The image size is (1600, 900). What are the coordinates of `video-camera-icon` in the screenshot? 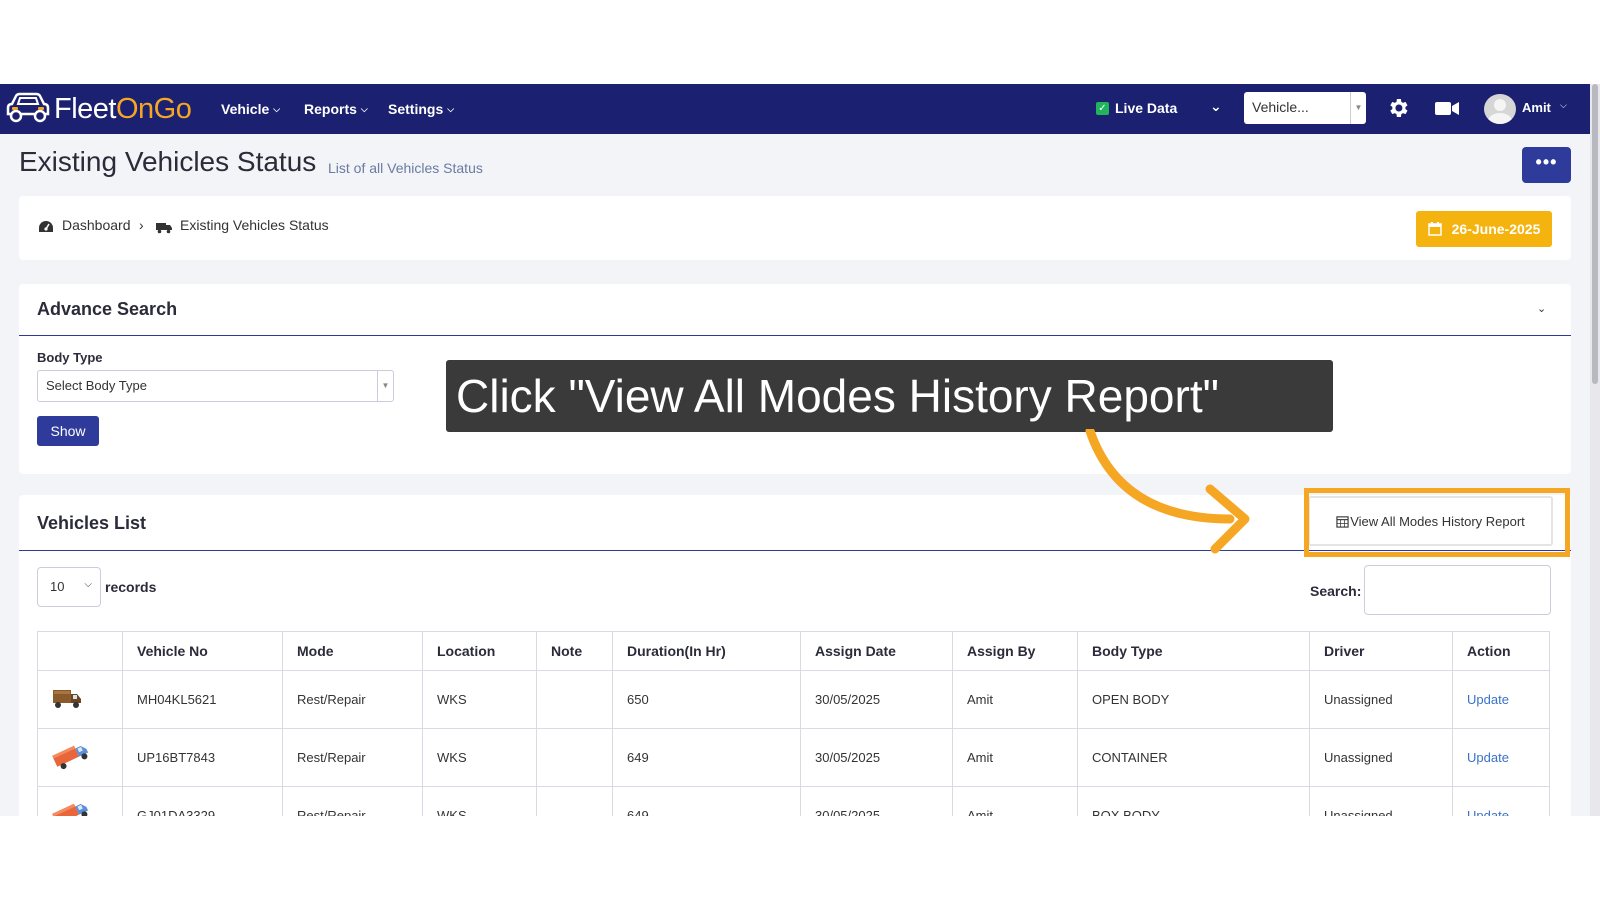 It's located at (1447, 108).